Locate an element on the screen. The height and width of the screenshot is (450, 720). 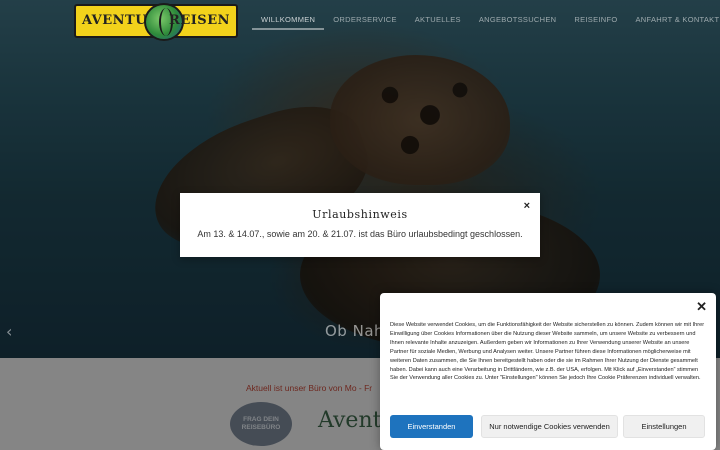
slide-caption: Ob Nah is located at coordinates (355, 331).